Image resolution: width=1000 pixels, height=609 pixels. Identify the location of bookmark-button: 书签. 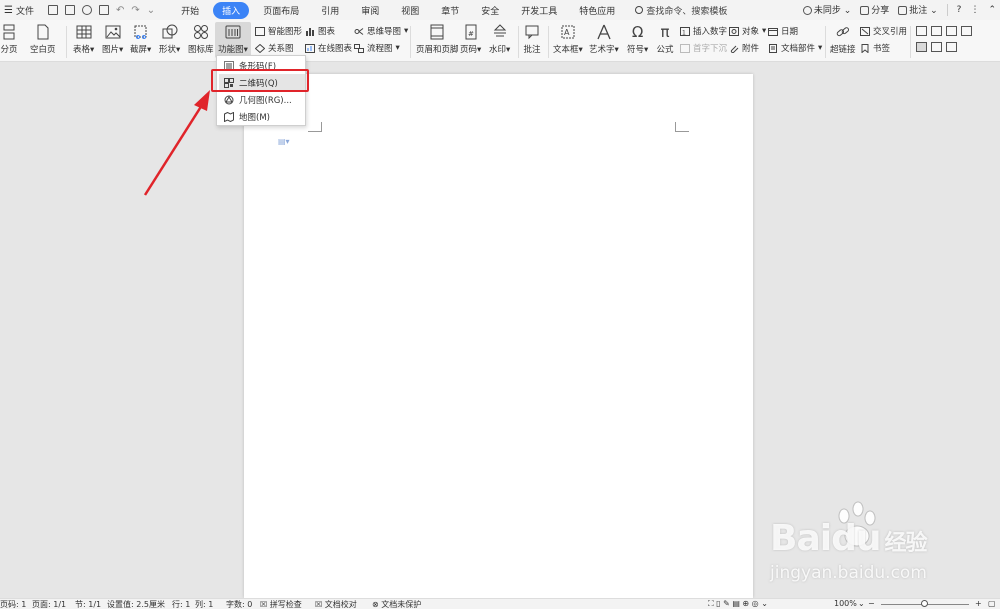
(875, 48).